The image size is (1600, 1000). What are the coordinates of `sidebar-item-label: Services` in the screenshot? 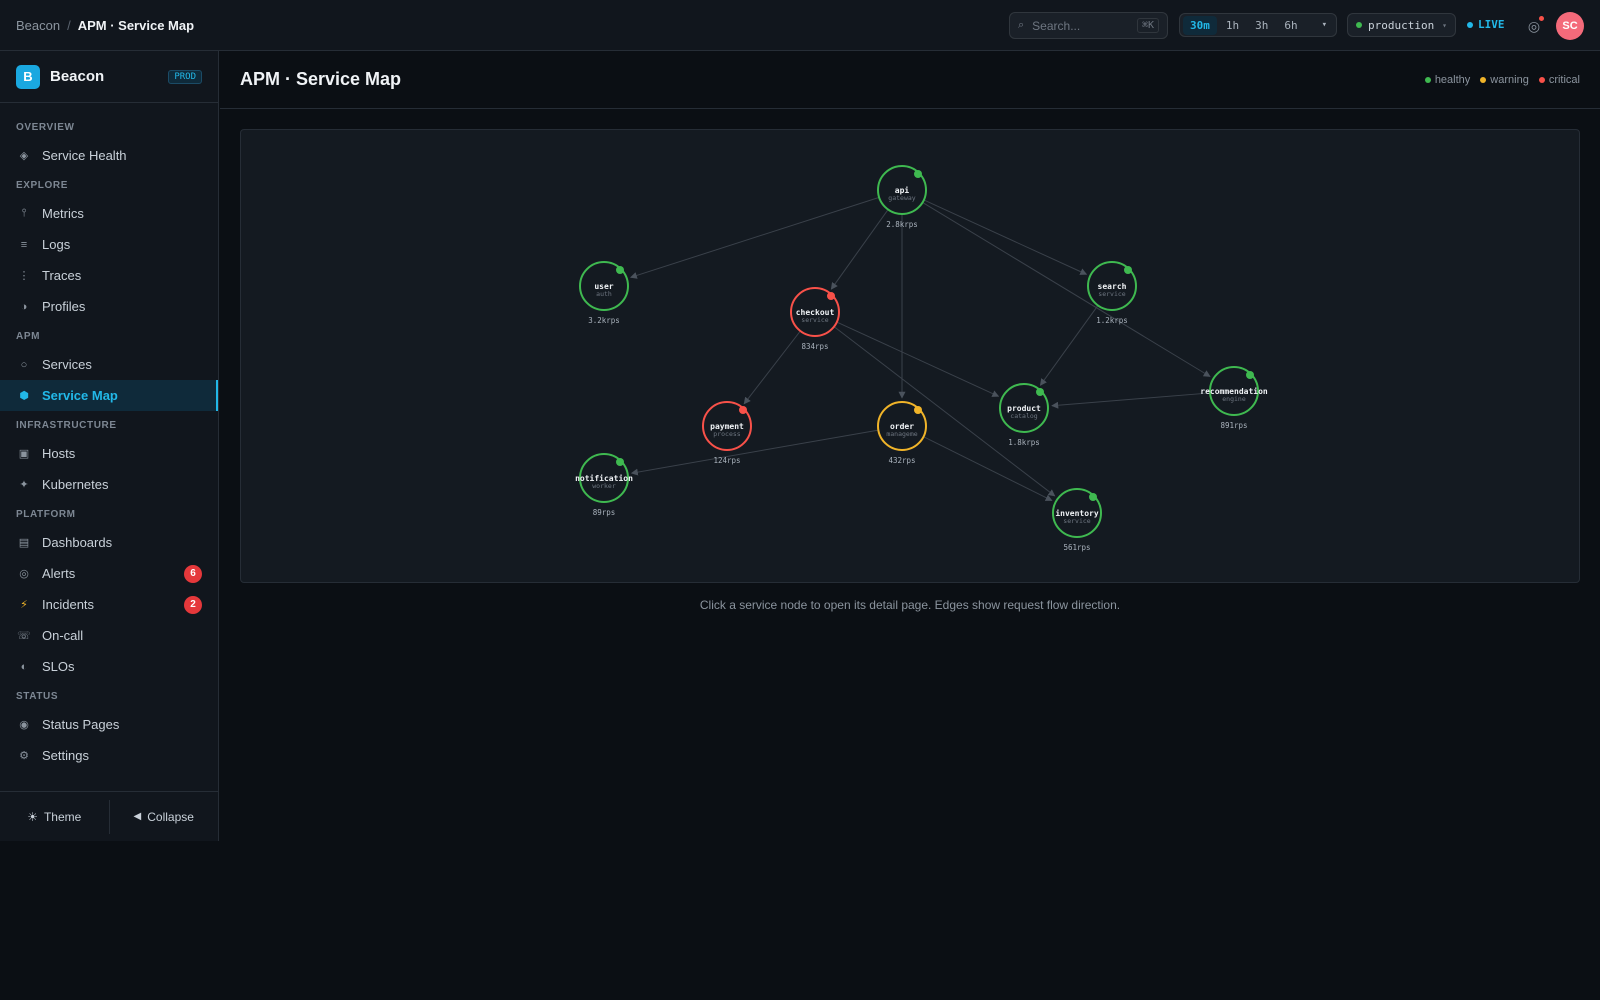 It's located at (67, 364).